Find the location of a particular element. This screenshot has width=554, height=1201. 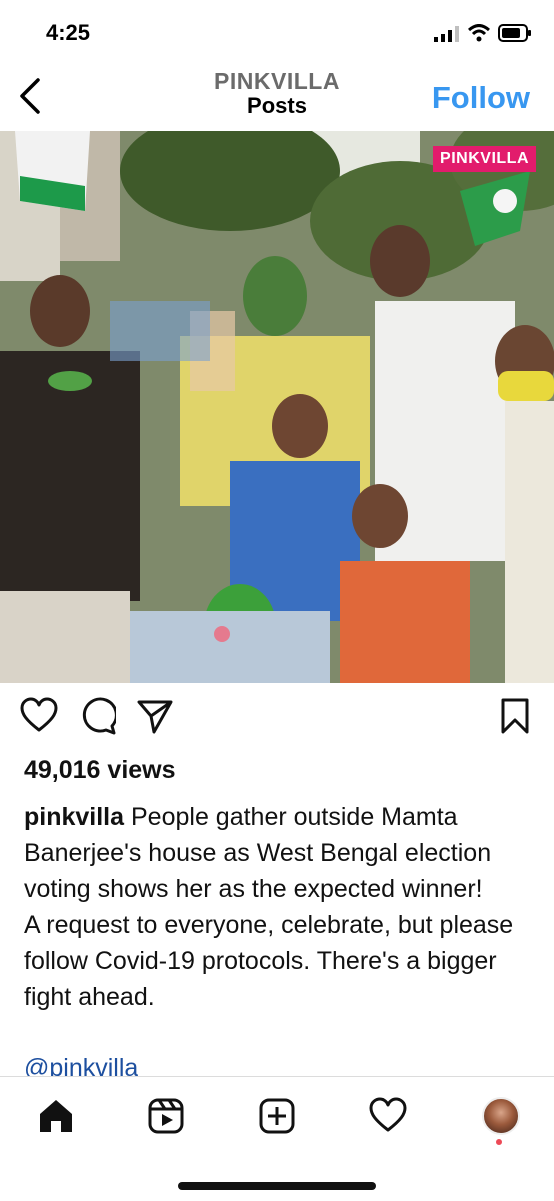

profile-avatar is located at coordinates (501, 1116).